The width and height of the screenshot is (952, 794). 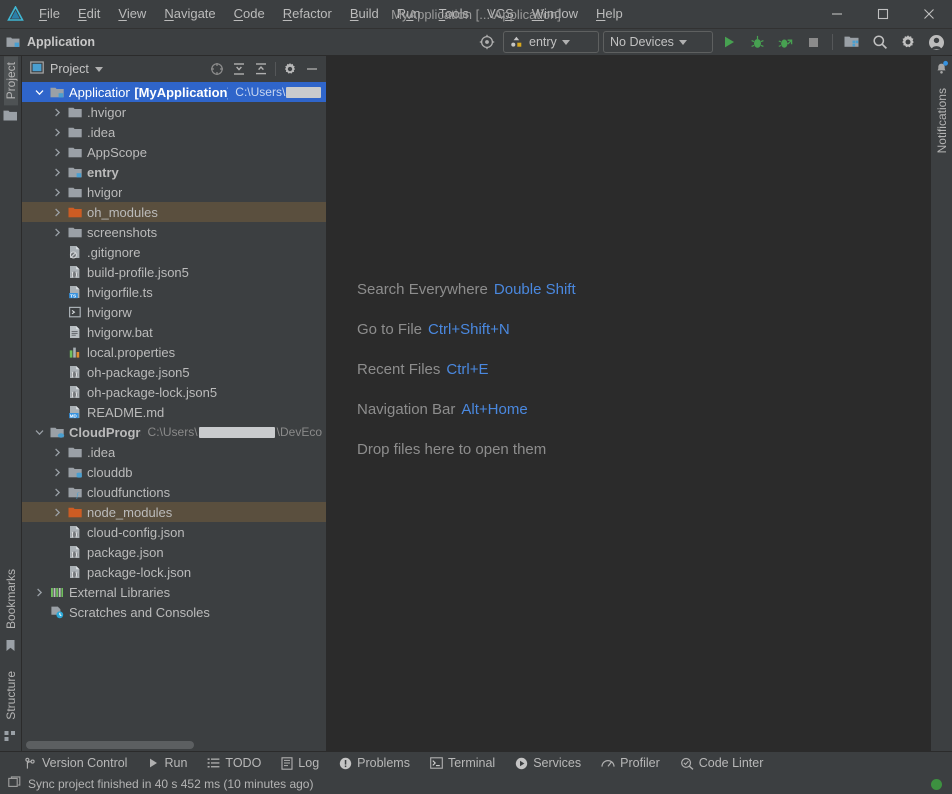 I want to click on hide-panel-icon, so click(x=312, y=69).